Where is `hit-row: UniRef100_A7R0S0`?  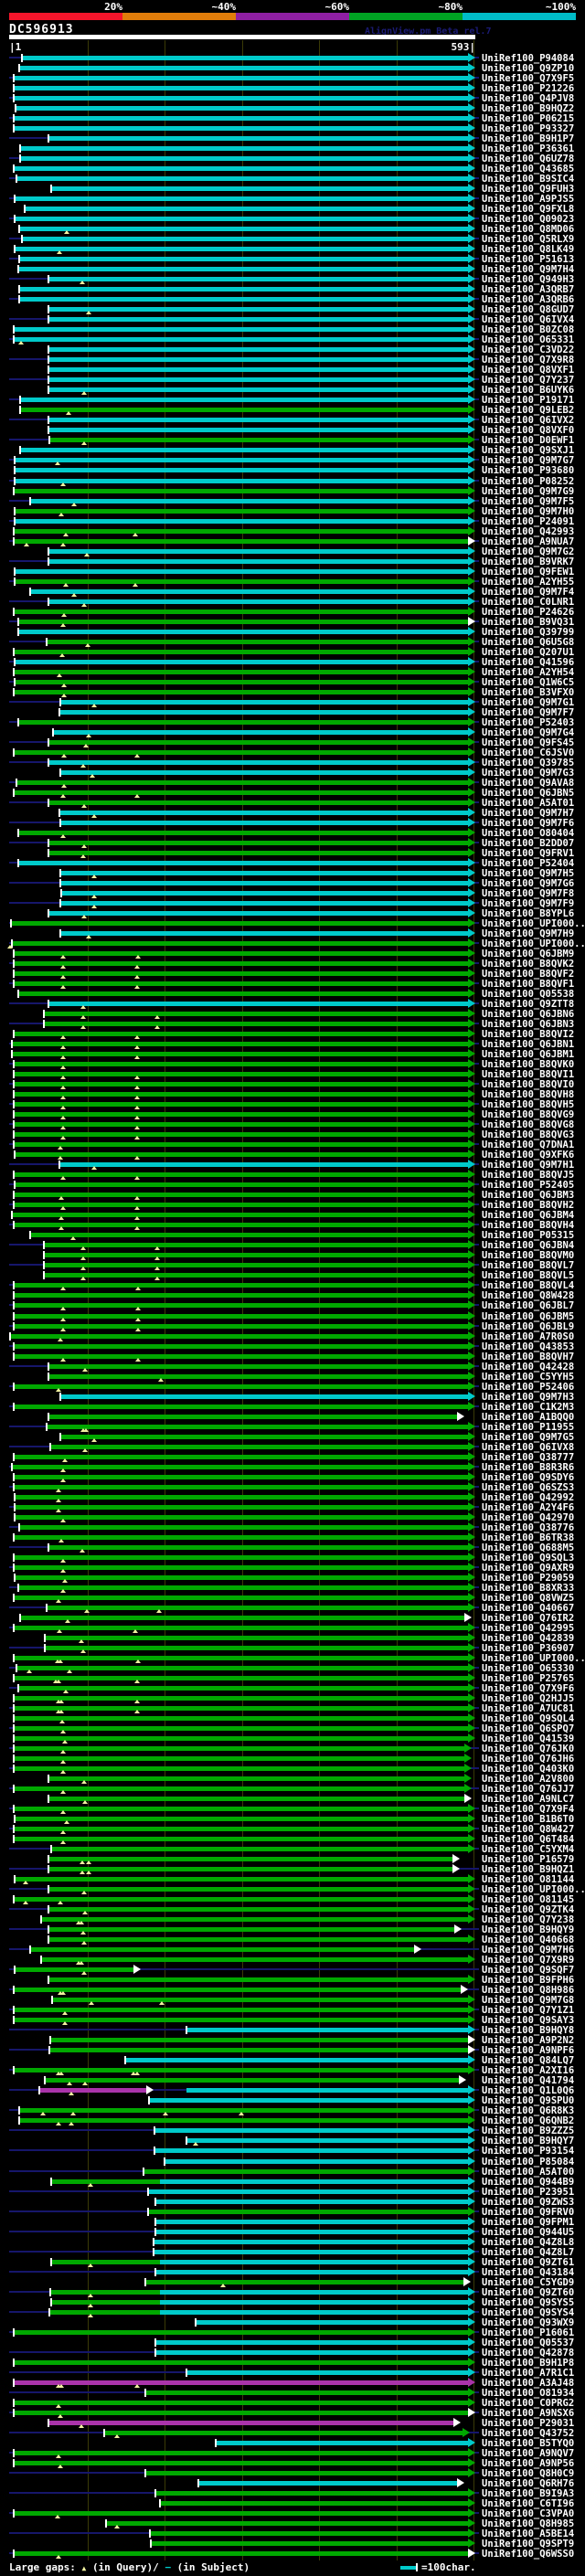 hit-row: UniRef100_A7R0S0 is located at coordinates (293, 1336).